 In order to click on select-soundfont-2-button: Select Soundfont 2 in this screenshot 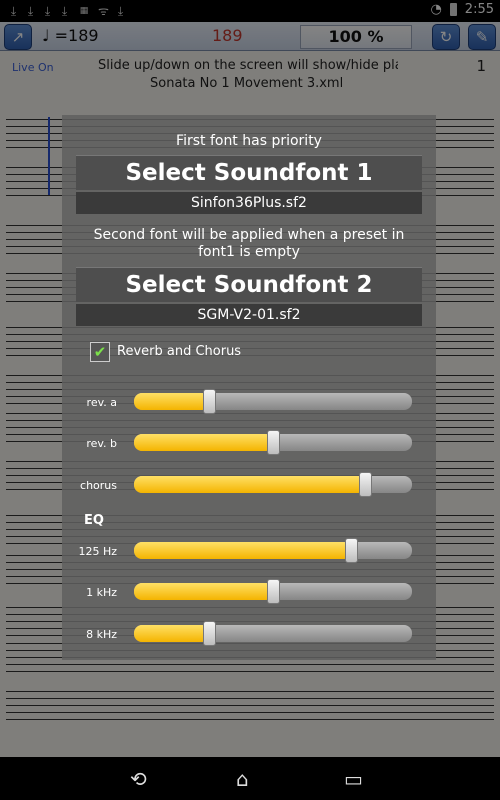, I will do `click(249, 284)`.